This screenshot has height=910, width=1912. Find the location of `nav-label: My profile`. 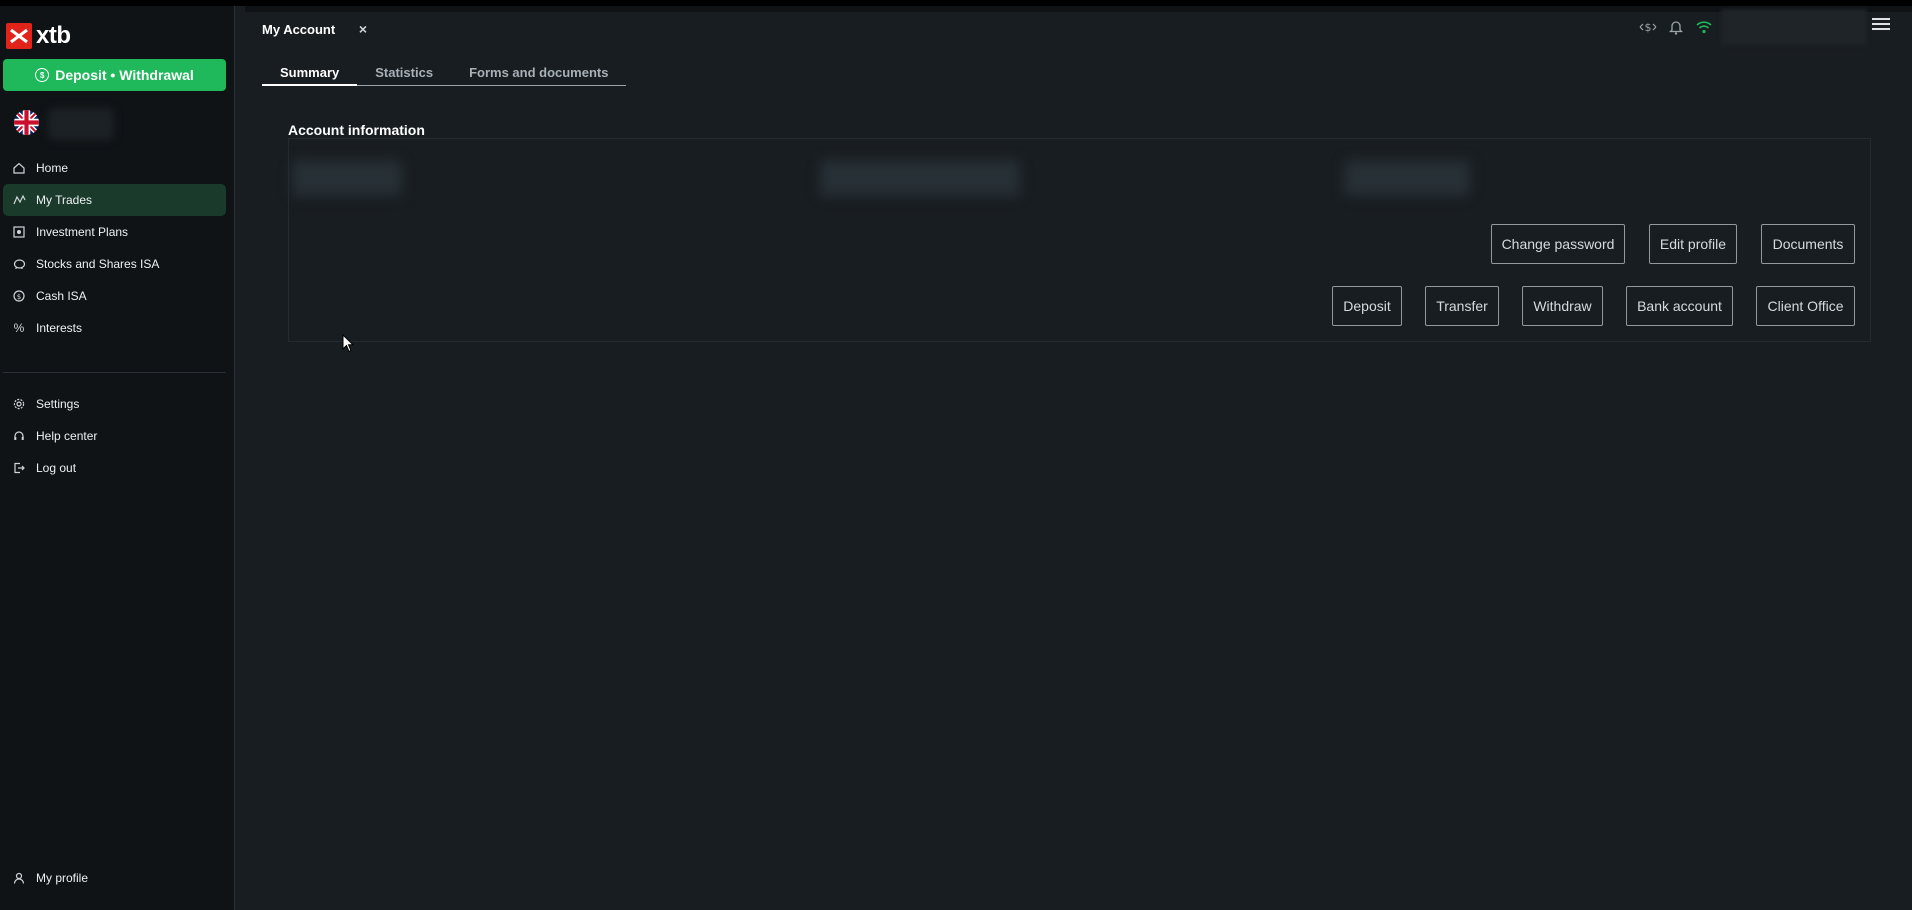

nav-label: My profile is located at coordinates (62, 878).